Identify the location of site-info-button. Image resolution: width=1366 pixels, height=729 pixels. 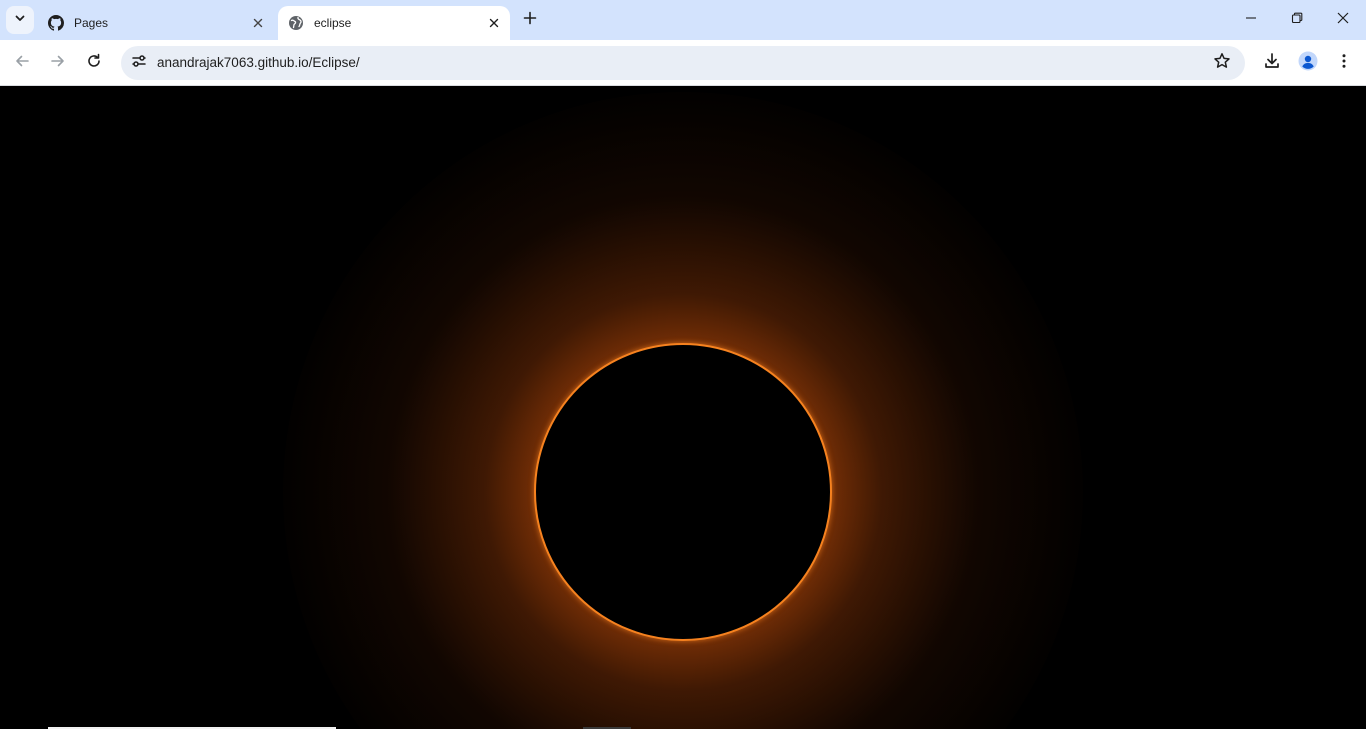
(139, 63).